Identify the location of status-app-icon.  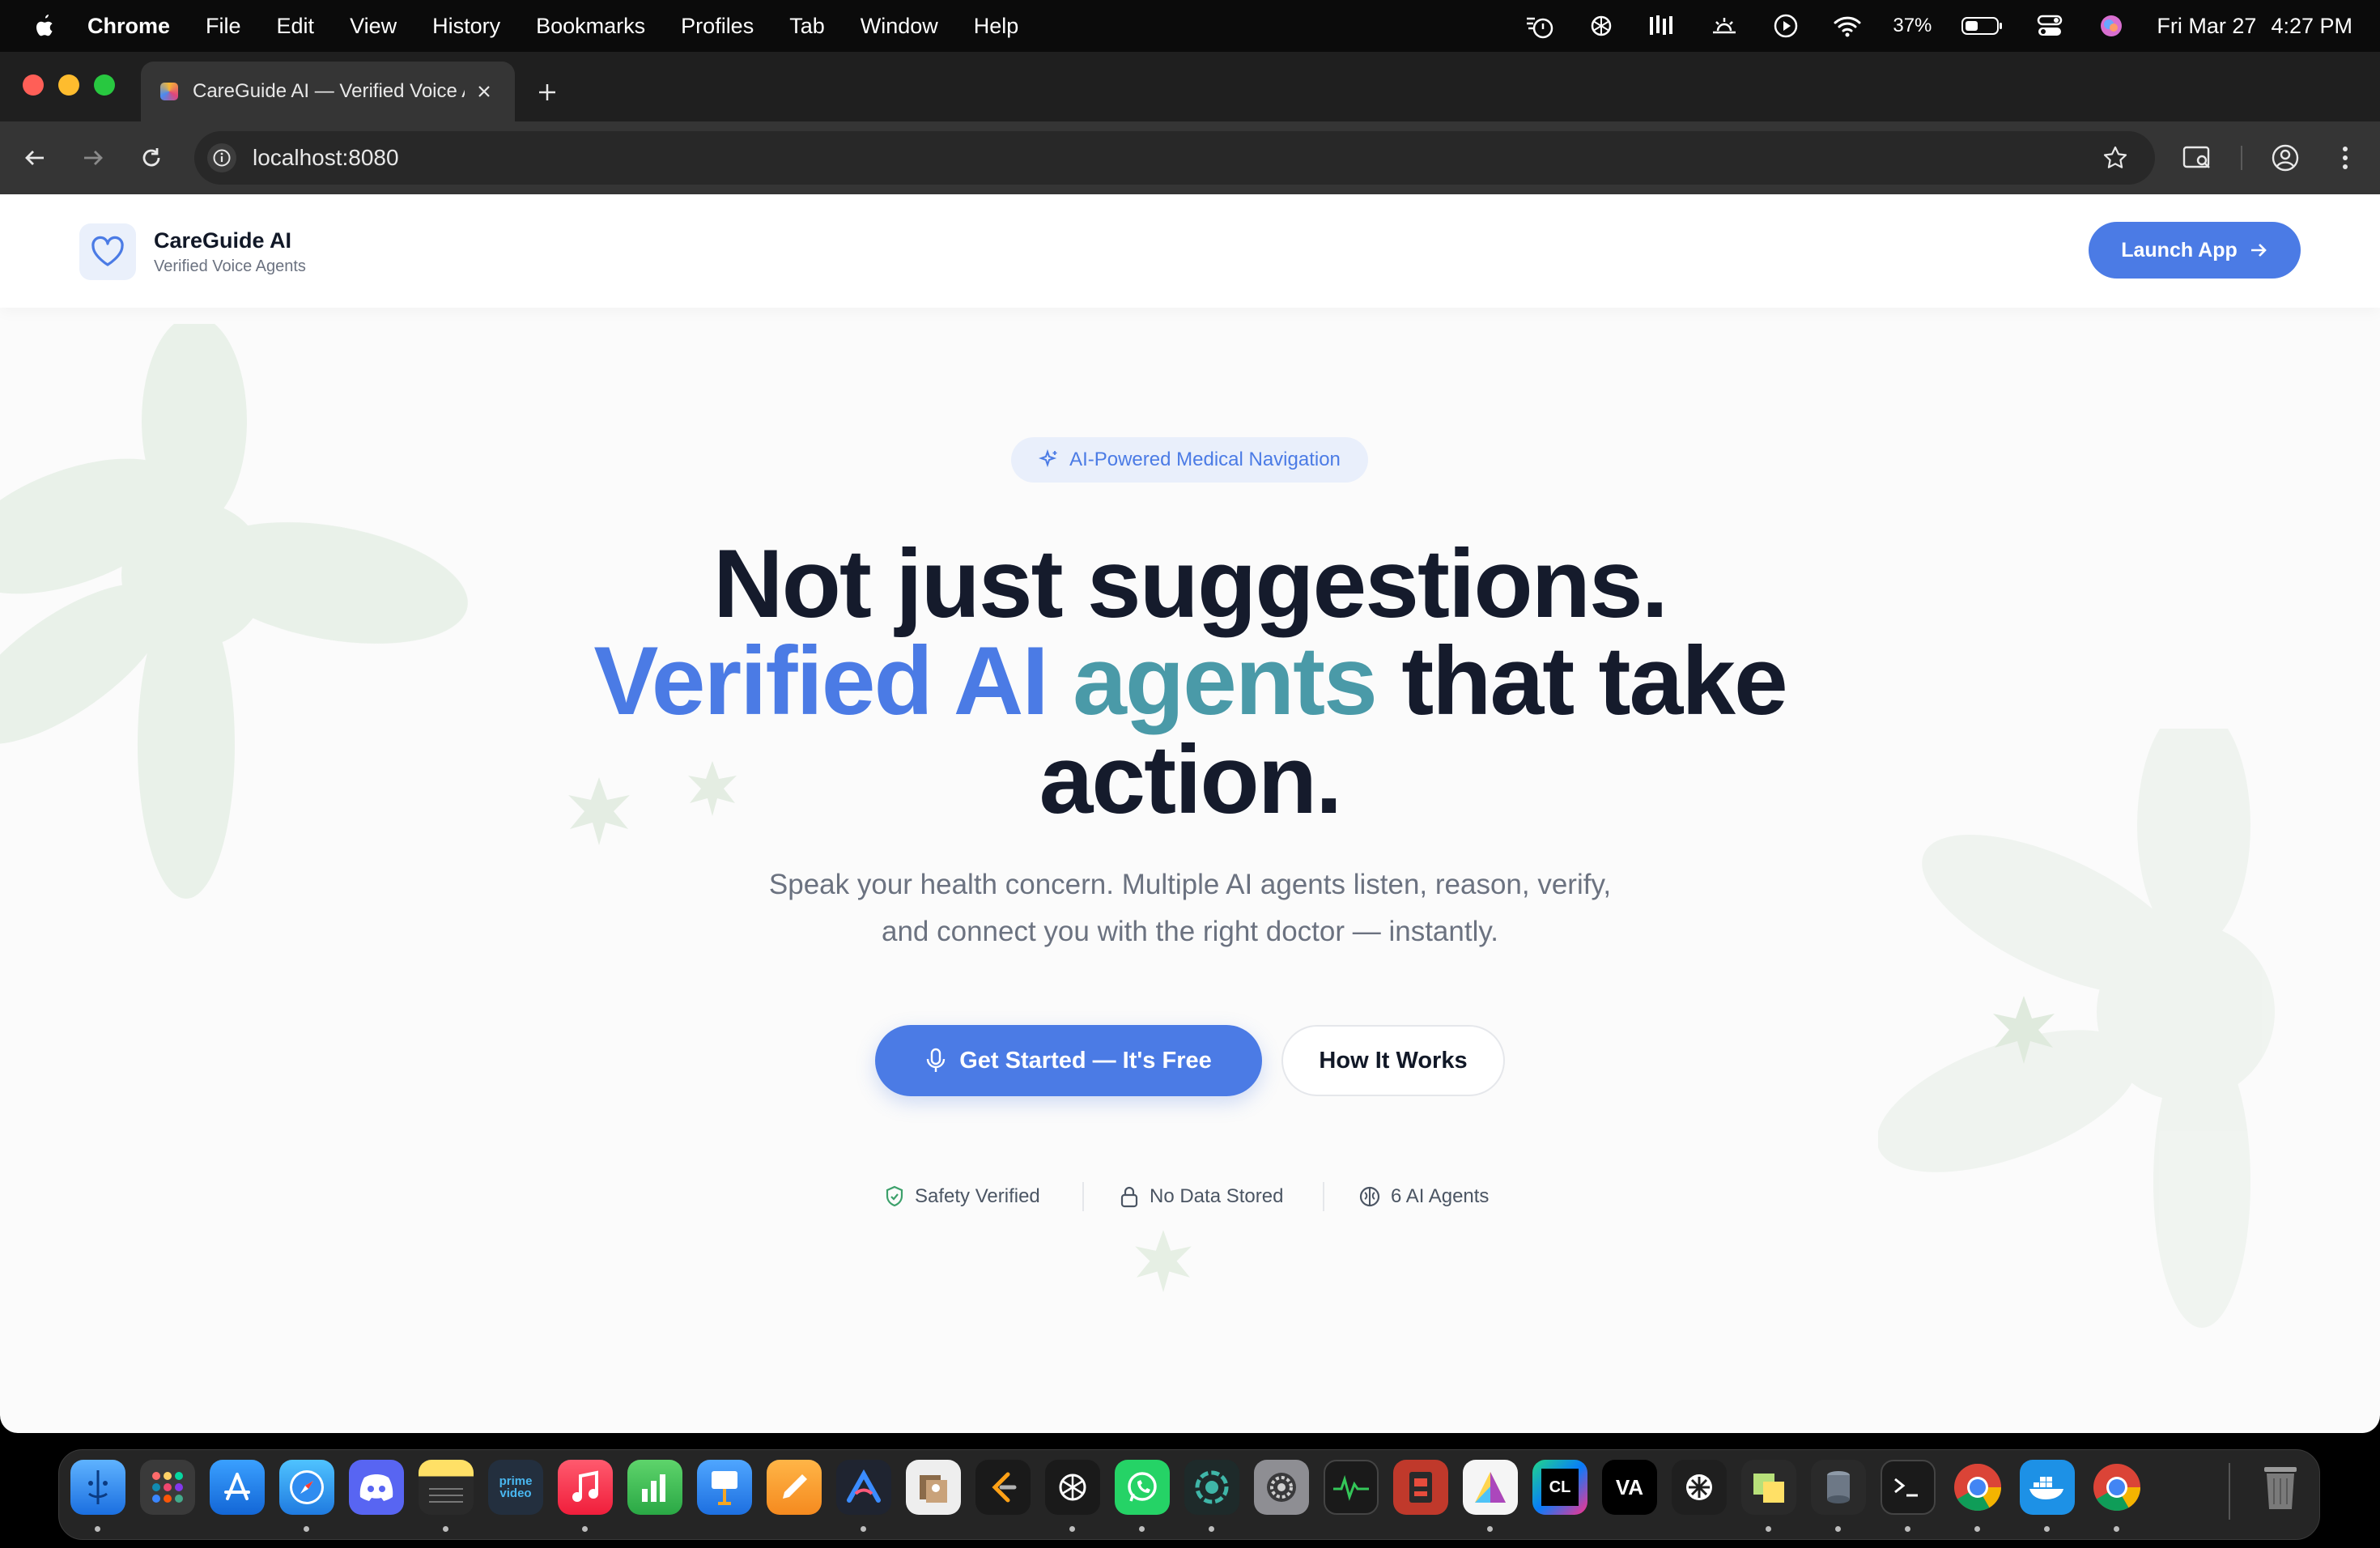
(1540, 26).